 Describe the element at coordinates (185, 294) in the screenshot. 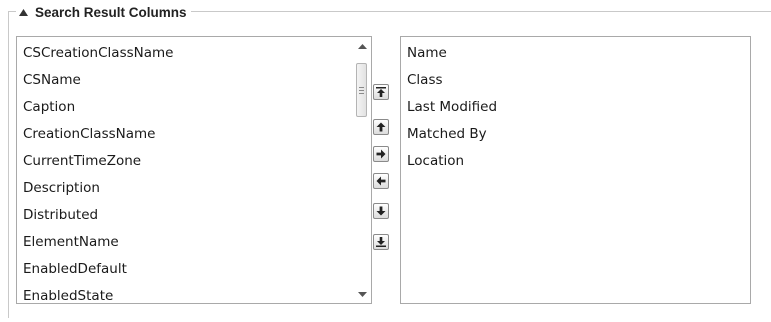

I see `list-item: EnabledState` at that location.